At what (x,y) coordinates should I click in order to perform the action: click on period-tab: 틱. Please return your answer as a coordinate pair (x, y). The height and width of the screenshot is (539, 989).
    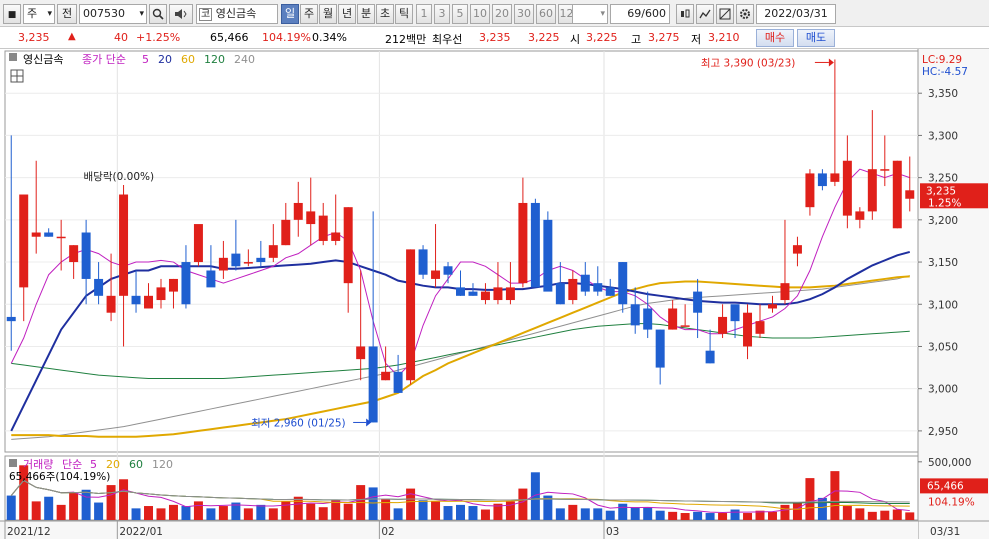
    Looking at the image, I should click on (404, 14).